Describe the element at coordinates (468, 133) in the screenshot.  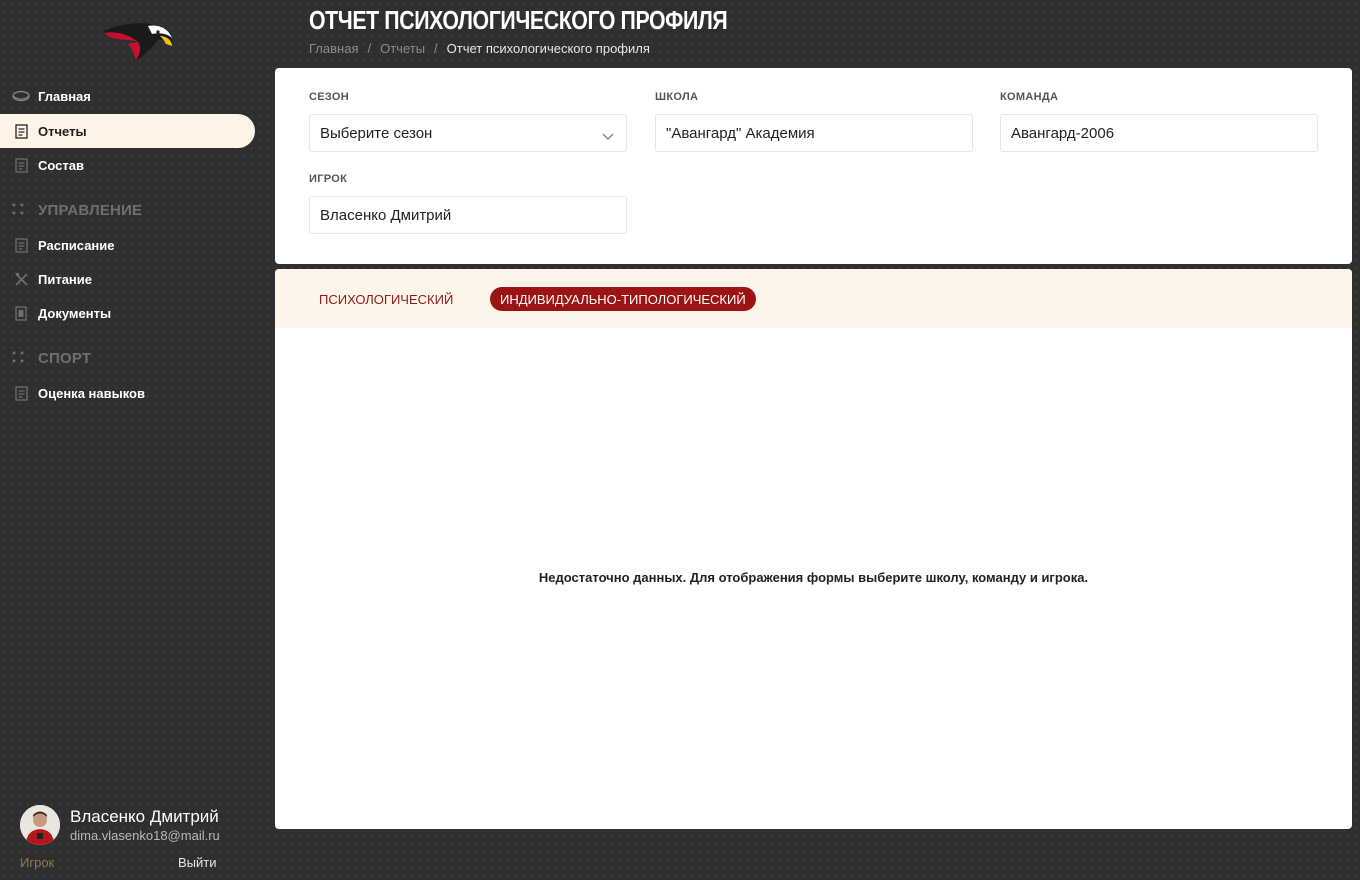
I see `season-select: Выберите сезон` at that location.